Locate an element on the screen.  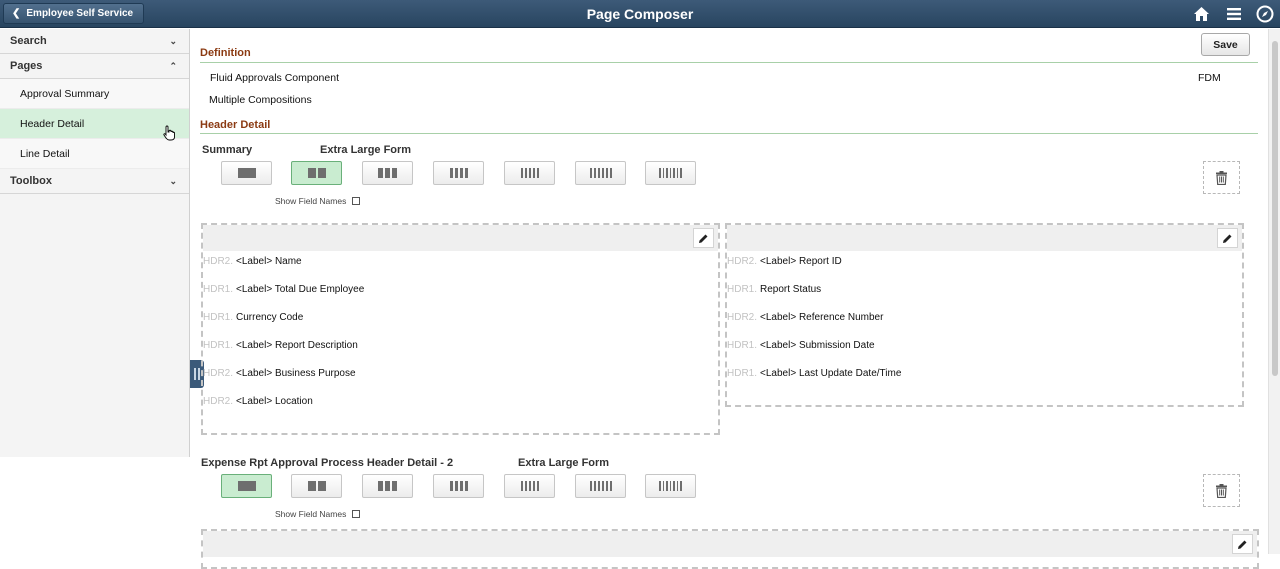
left-nav-filler is located at coordinates (95, 505).